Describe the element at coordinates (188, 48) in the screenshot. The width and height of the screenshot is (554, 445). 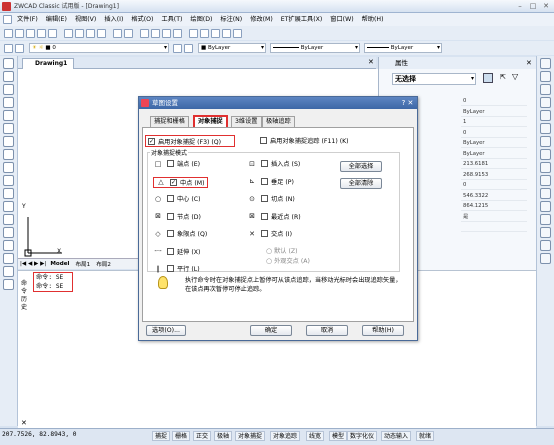
I see `layer-previous-icon` at that location.